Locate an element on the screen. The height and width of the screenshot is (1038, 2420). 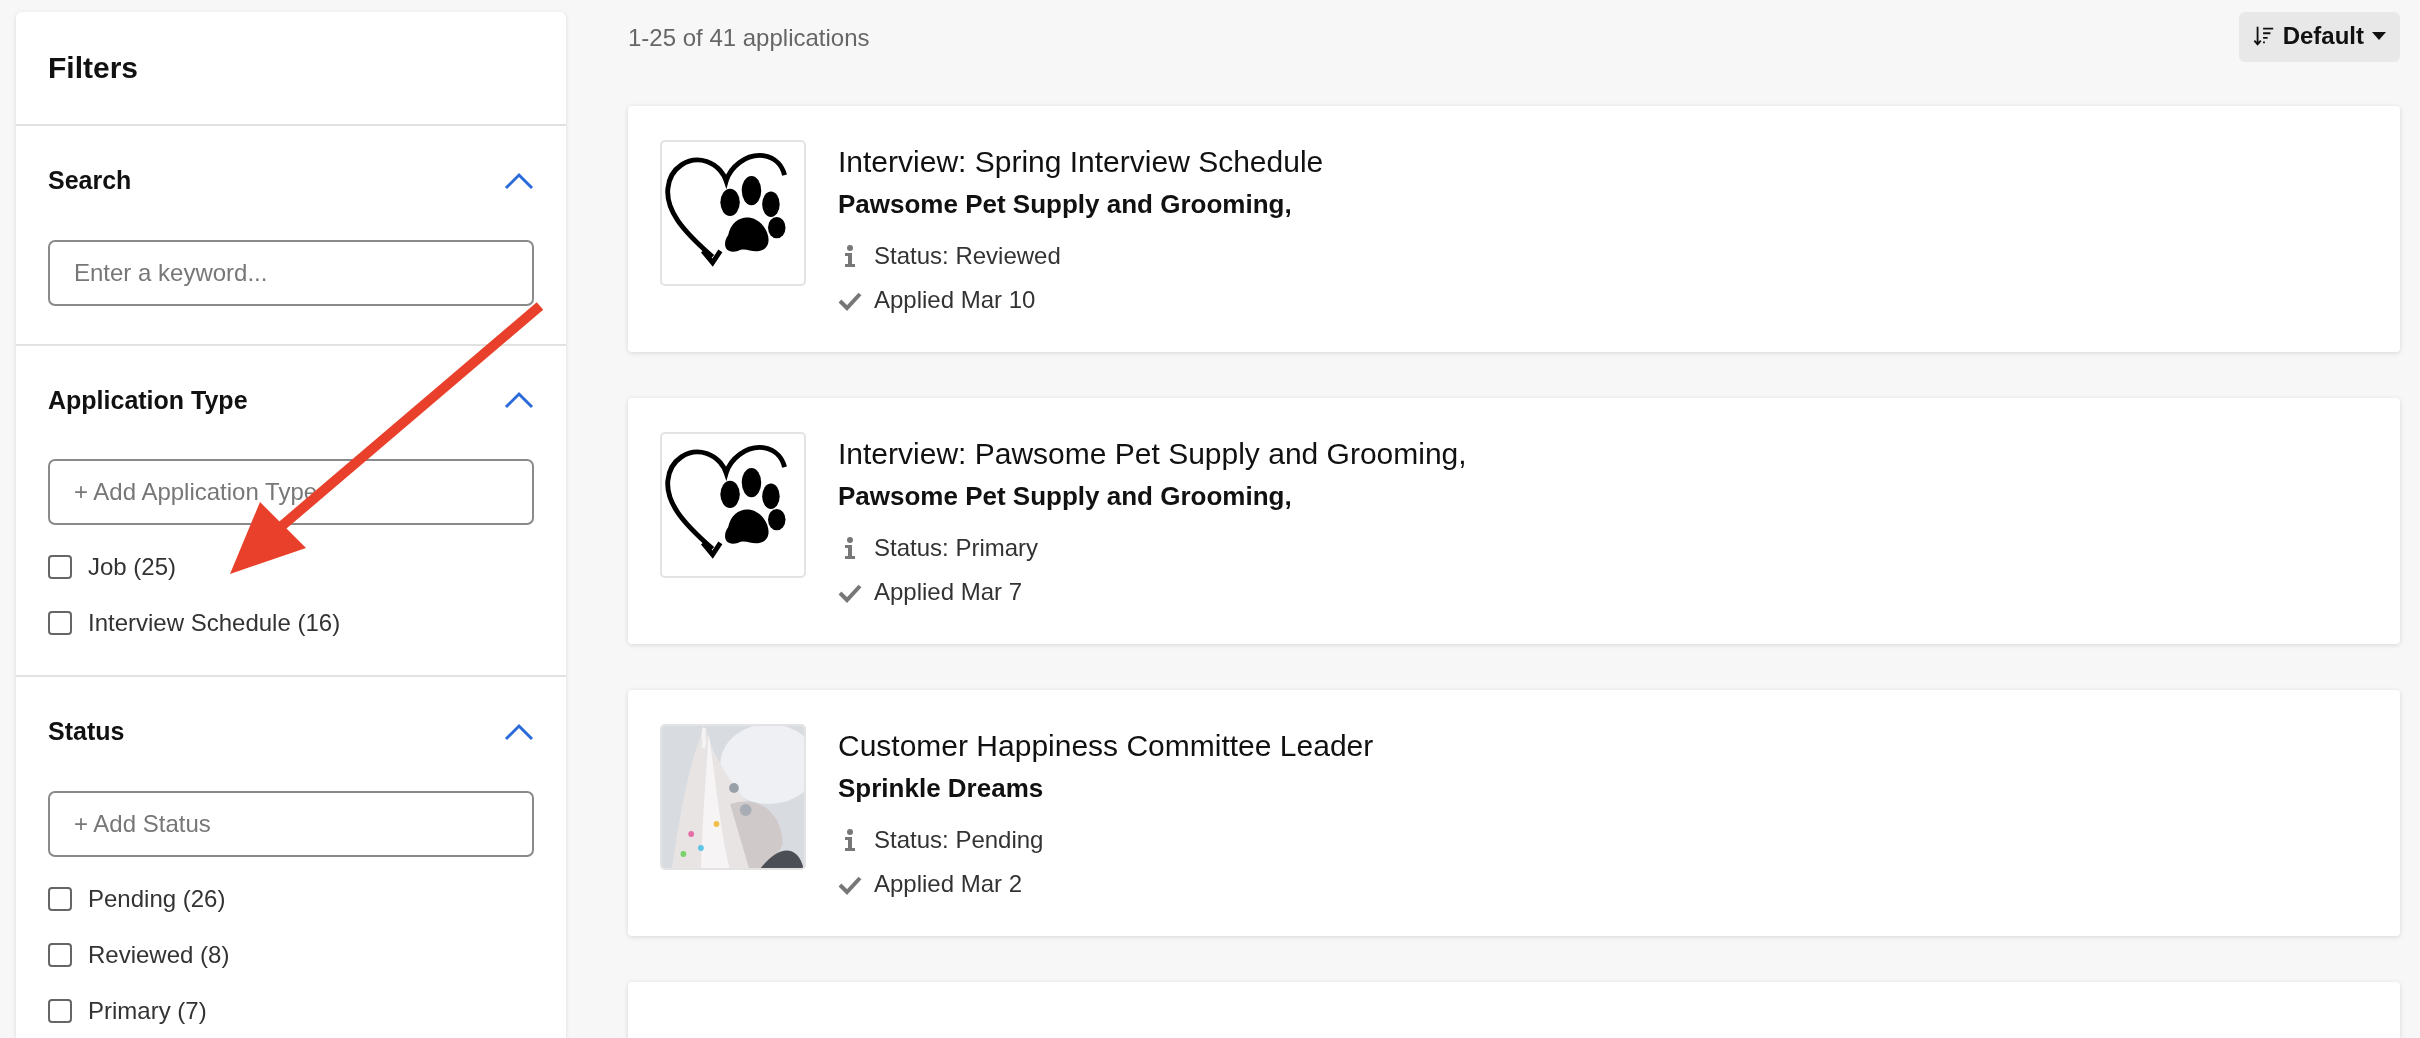
option-label: Reviewed (8) is located at coordinates (159, 954).